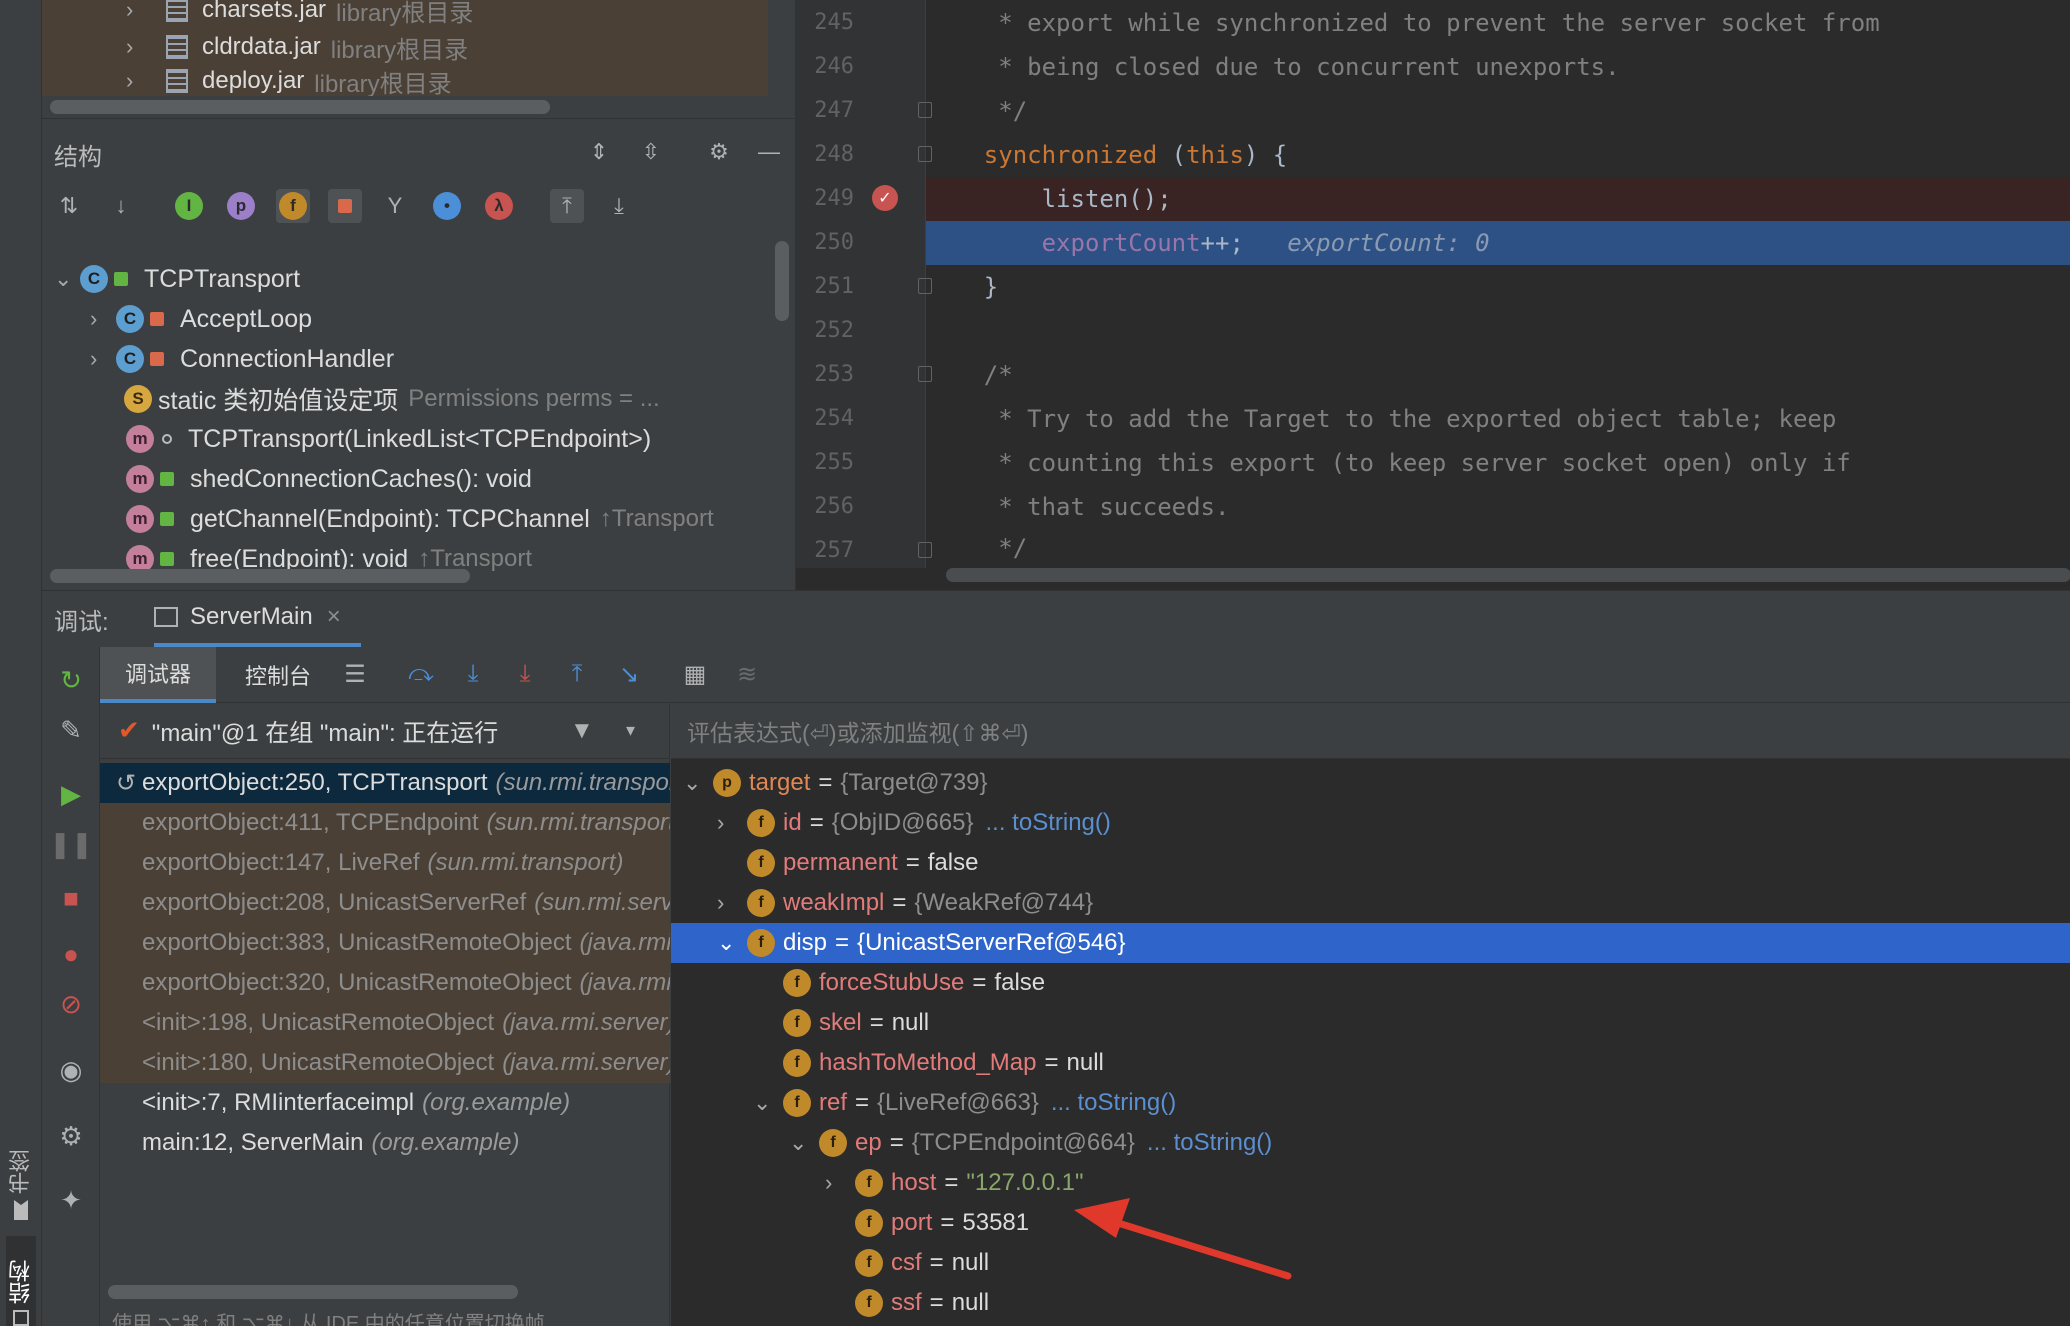 The height and width of the screenshot is (1326, 2070). Describe the element at coordinates (1370, 1303) in the screenshot. I see `variable-row-ssf: f ssf = null` at that location.